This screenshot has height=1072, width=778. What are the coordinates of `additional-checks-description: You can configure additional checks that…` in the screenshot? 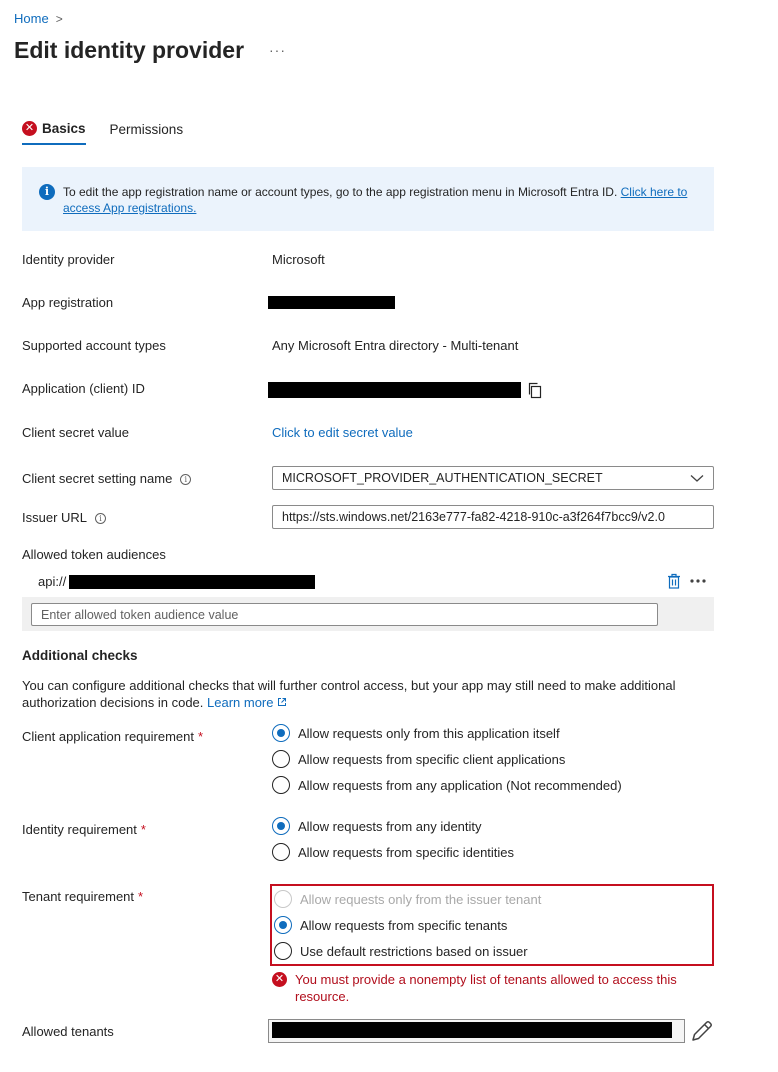 It's located at (372, 694).